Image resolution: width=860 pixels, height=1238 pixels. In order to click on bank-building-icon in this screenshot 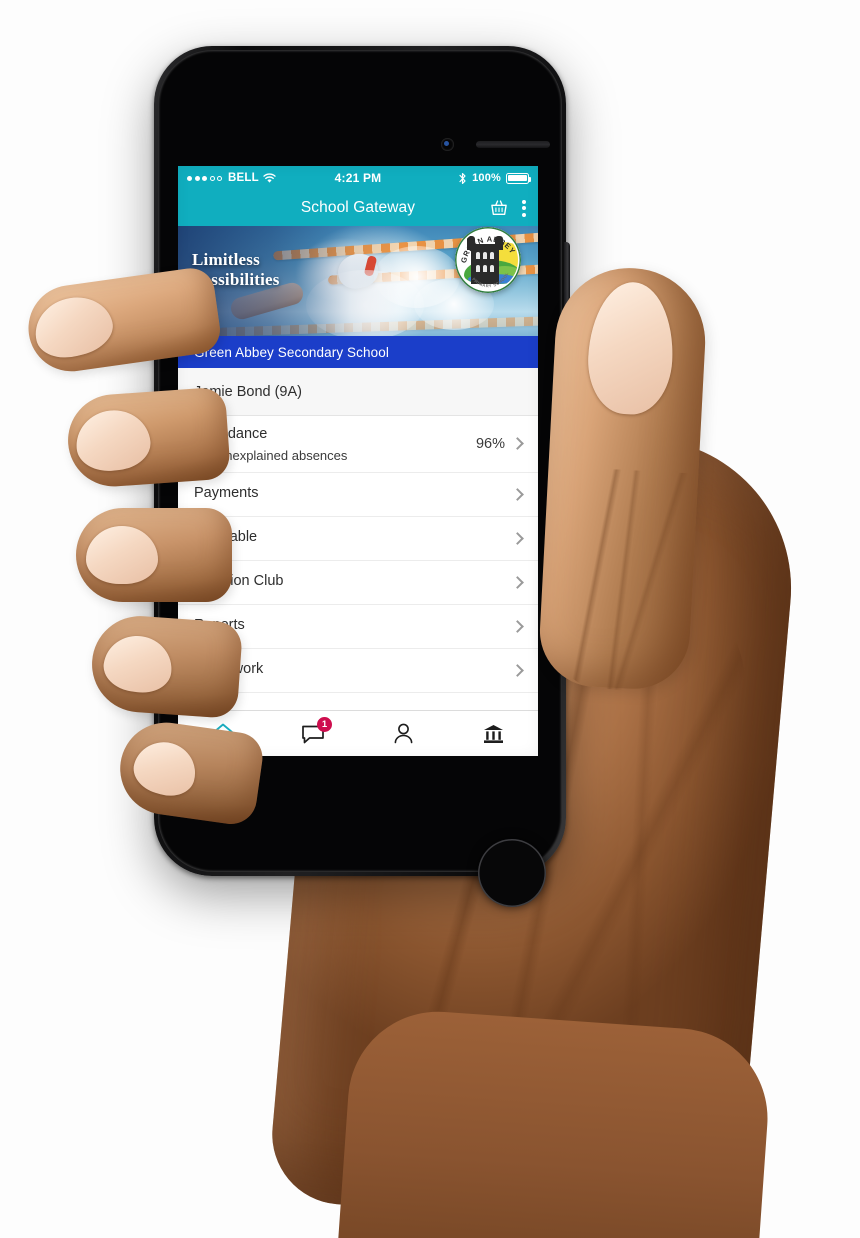, I will do `click(493, 733)`.